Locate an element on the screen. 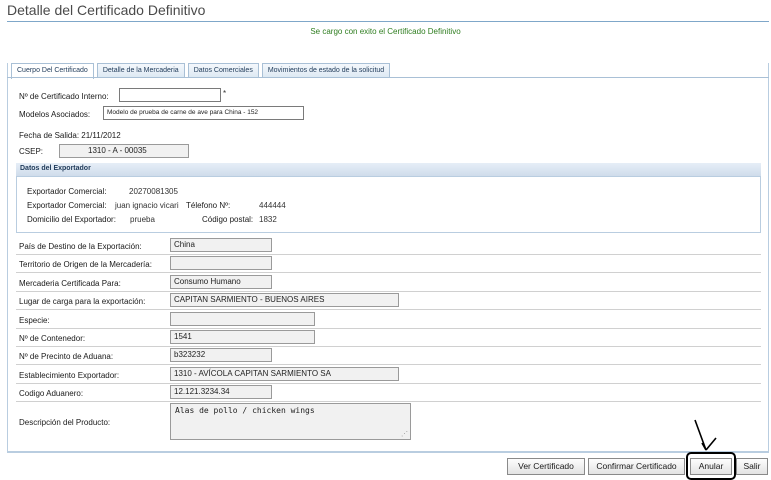 The image size is (771, 480). salir-button: Salir is located at coordinates (752, 466).